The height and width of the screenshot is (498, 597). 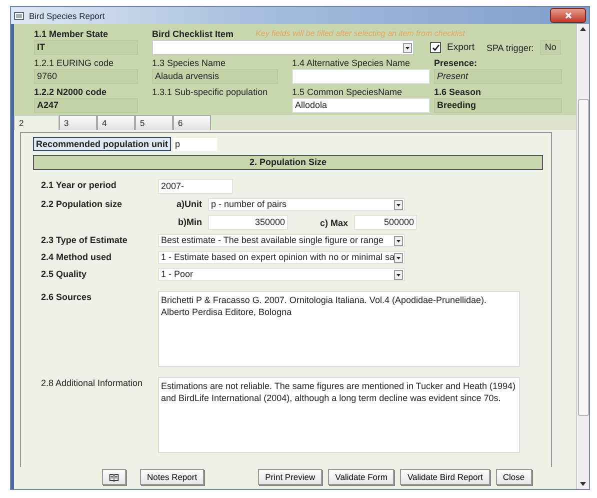 What do you see at coordinates (189, 63) in the screenshot?
I see `field-label: 1.3 Species Name` at bounding box center [189, 63].